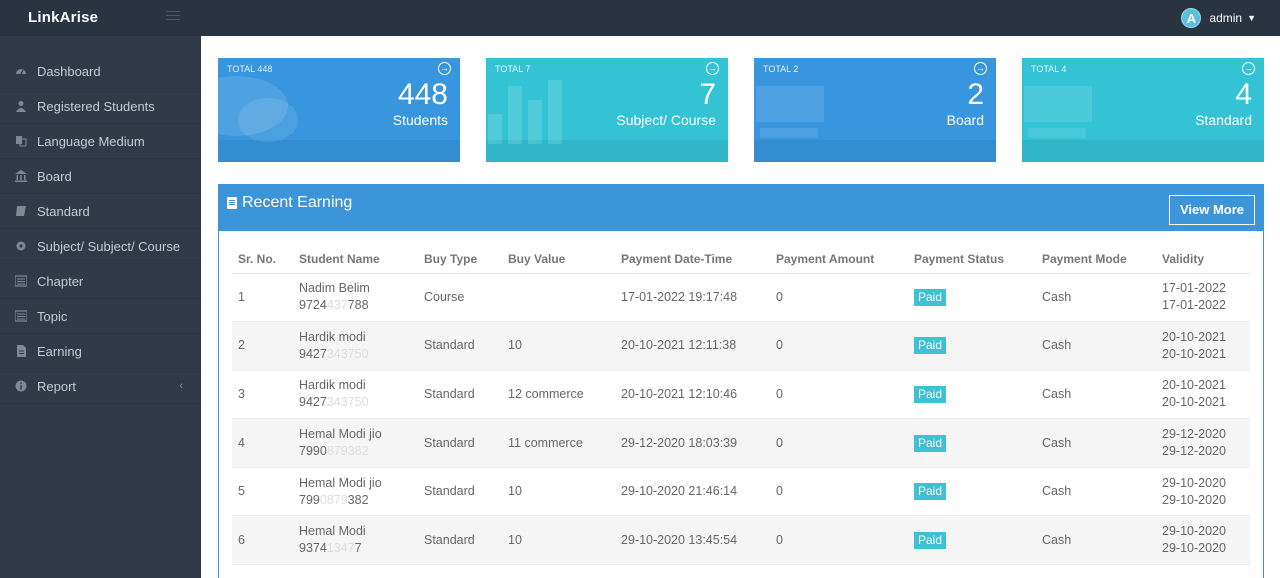 This screenshot has width=1280, height=578. Describe the element at coordinates (52, 316) in the screenshot. I see `sidebar-item-label: Topic` at that location.